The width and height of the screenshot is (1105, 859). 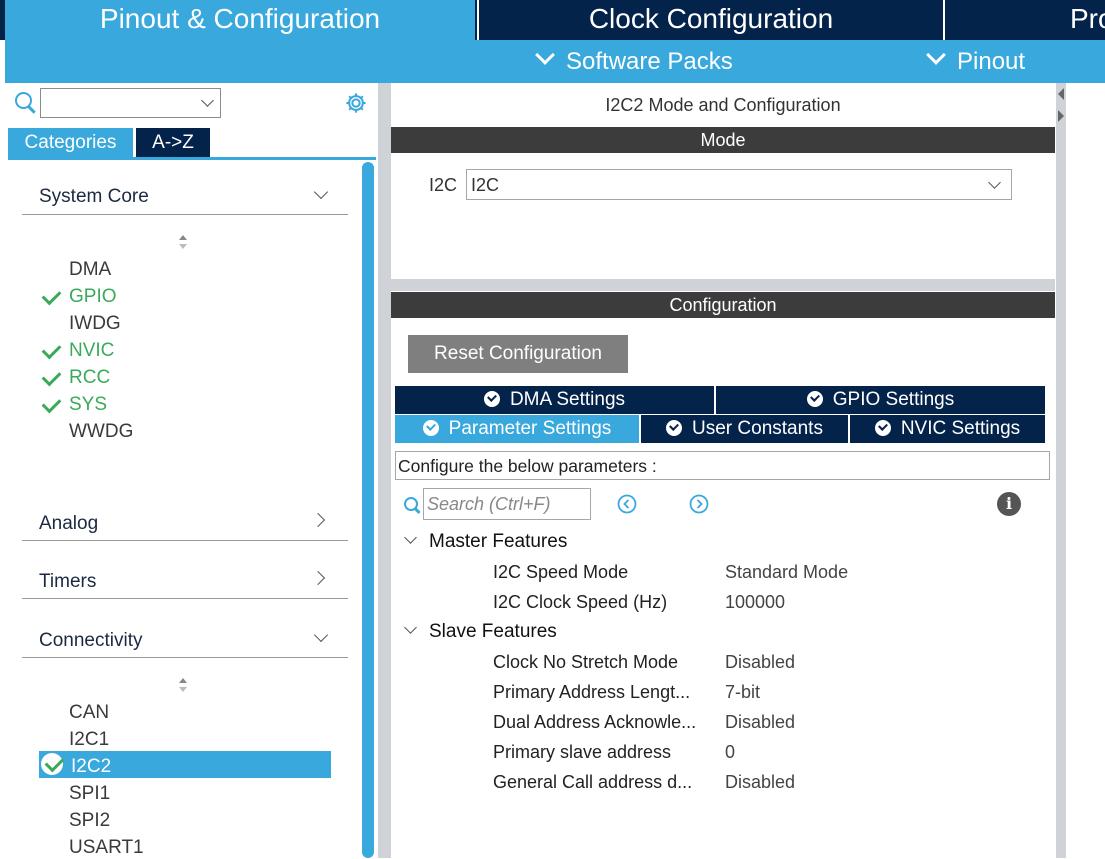 I want to click on tab-label: Parameter Settings, so click(x=530, y=428).